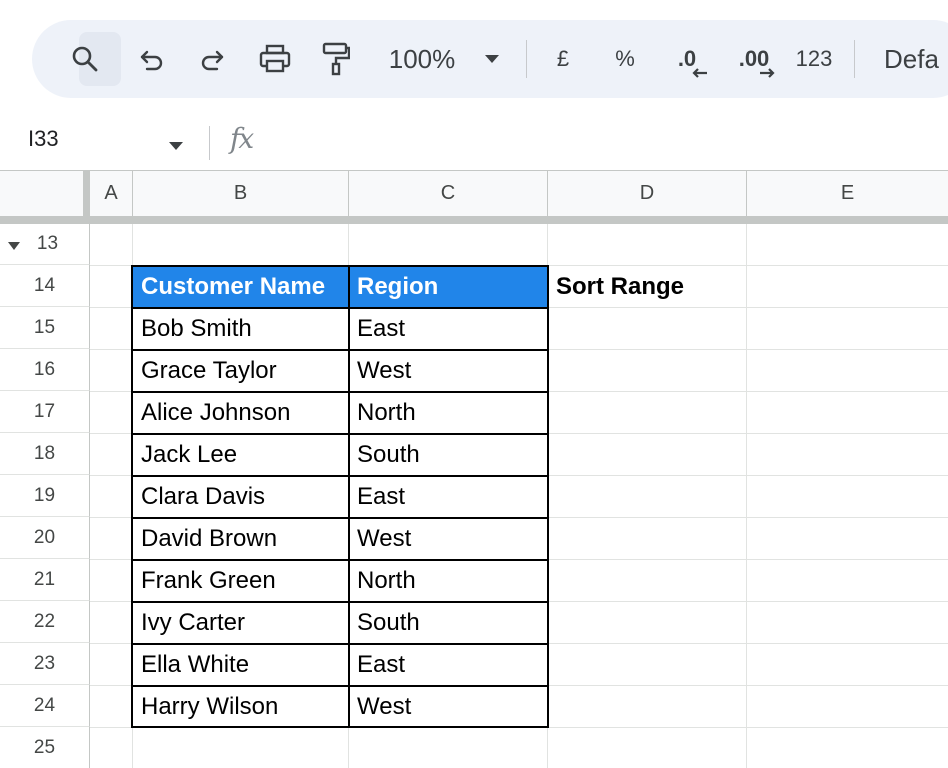  I want to click on font-label: Defa, so click(911, 58).